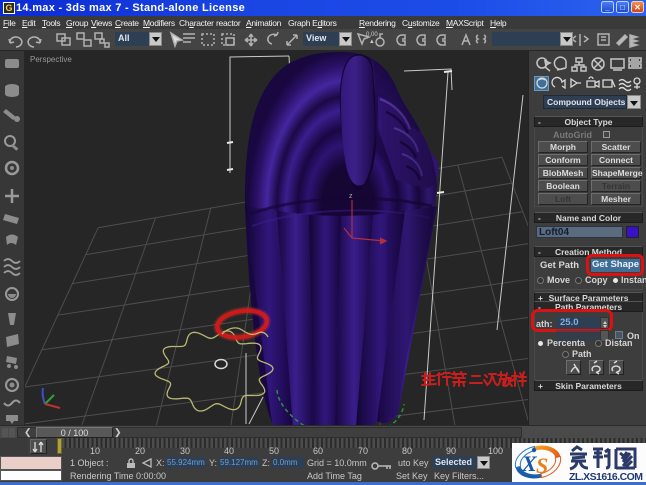  I want to click on svg-text: Perspective, so click(51, 59).